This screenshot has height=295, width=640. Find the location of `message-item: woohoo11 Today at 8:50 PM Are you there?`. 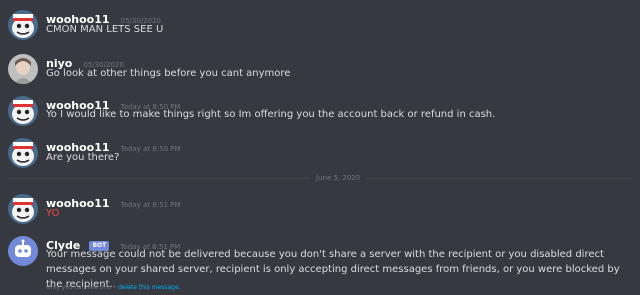

message-item: woohoo11 Today at 8:50 PM Are you there? is located at coordinates (320, 153).